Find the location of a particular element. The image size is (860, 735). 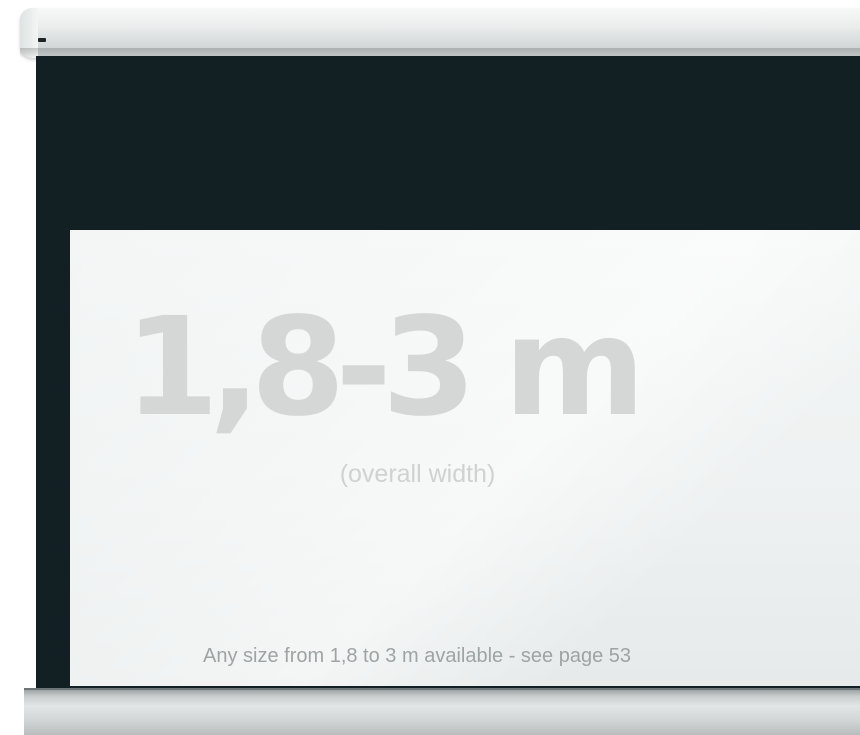

size-subtitle-text: (overall width) is located at coordinates (417, 474).